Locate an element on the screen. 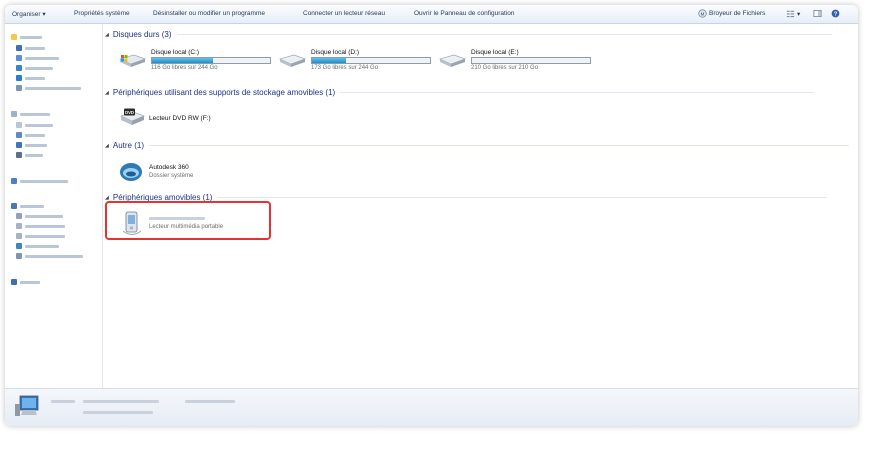 The image size is (869, 451). documents-icon is located at coordinates (19, 125).